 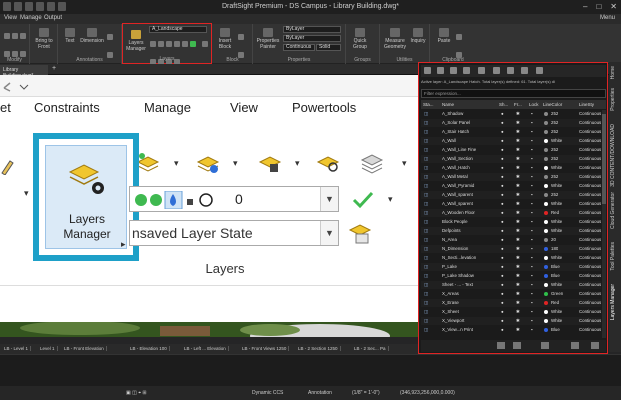 What do you see at coordinates (511, 249) in the screenshot?
I see `layer-row: ◫ N_Dimension ● ✱ ▪ 180 Continuous` at bounding box center [511, 249].